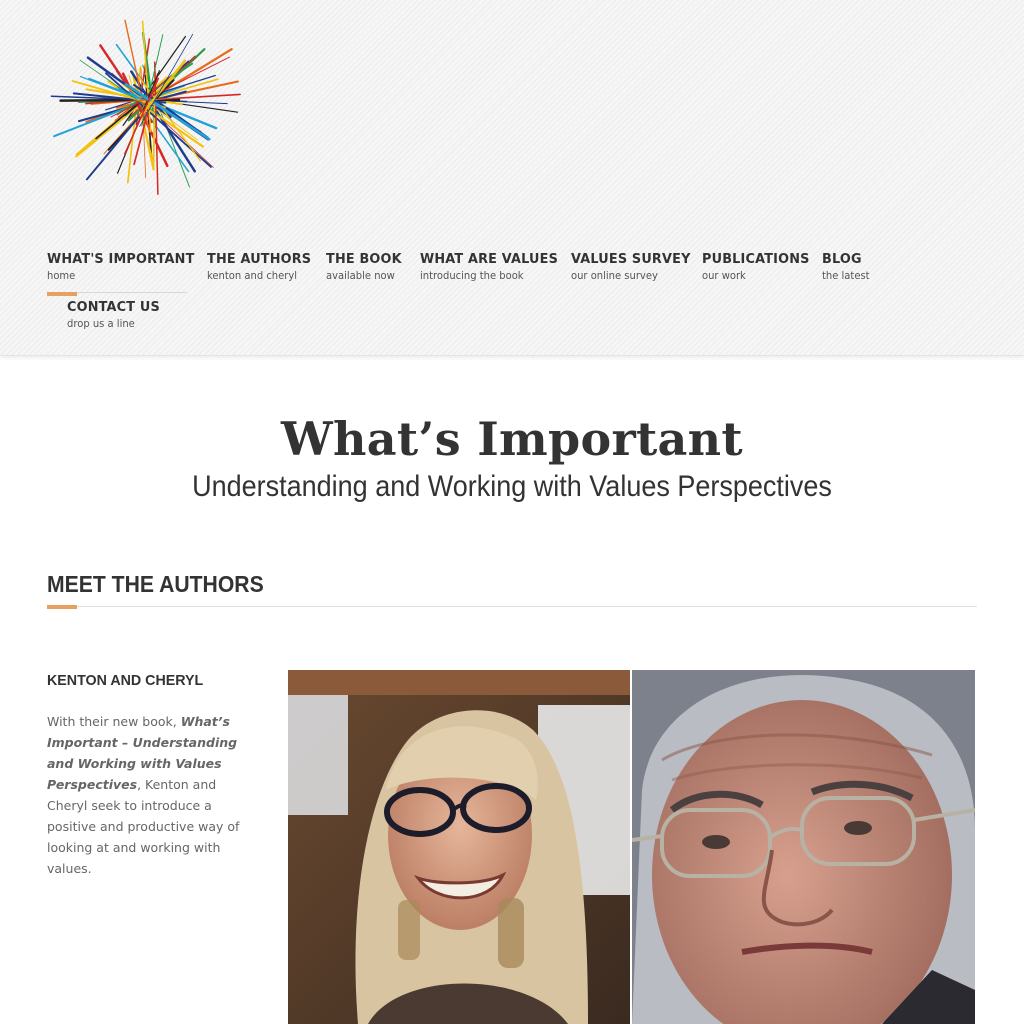 Image resolution: width=1024 pixels, height=1024 pixels. What do you see at coordinates (512, 606) in the screenshot?
I see `section-divider` at bounding box center [512, 606].